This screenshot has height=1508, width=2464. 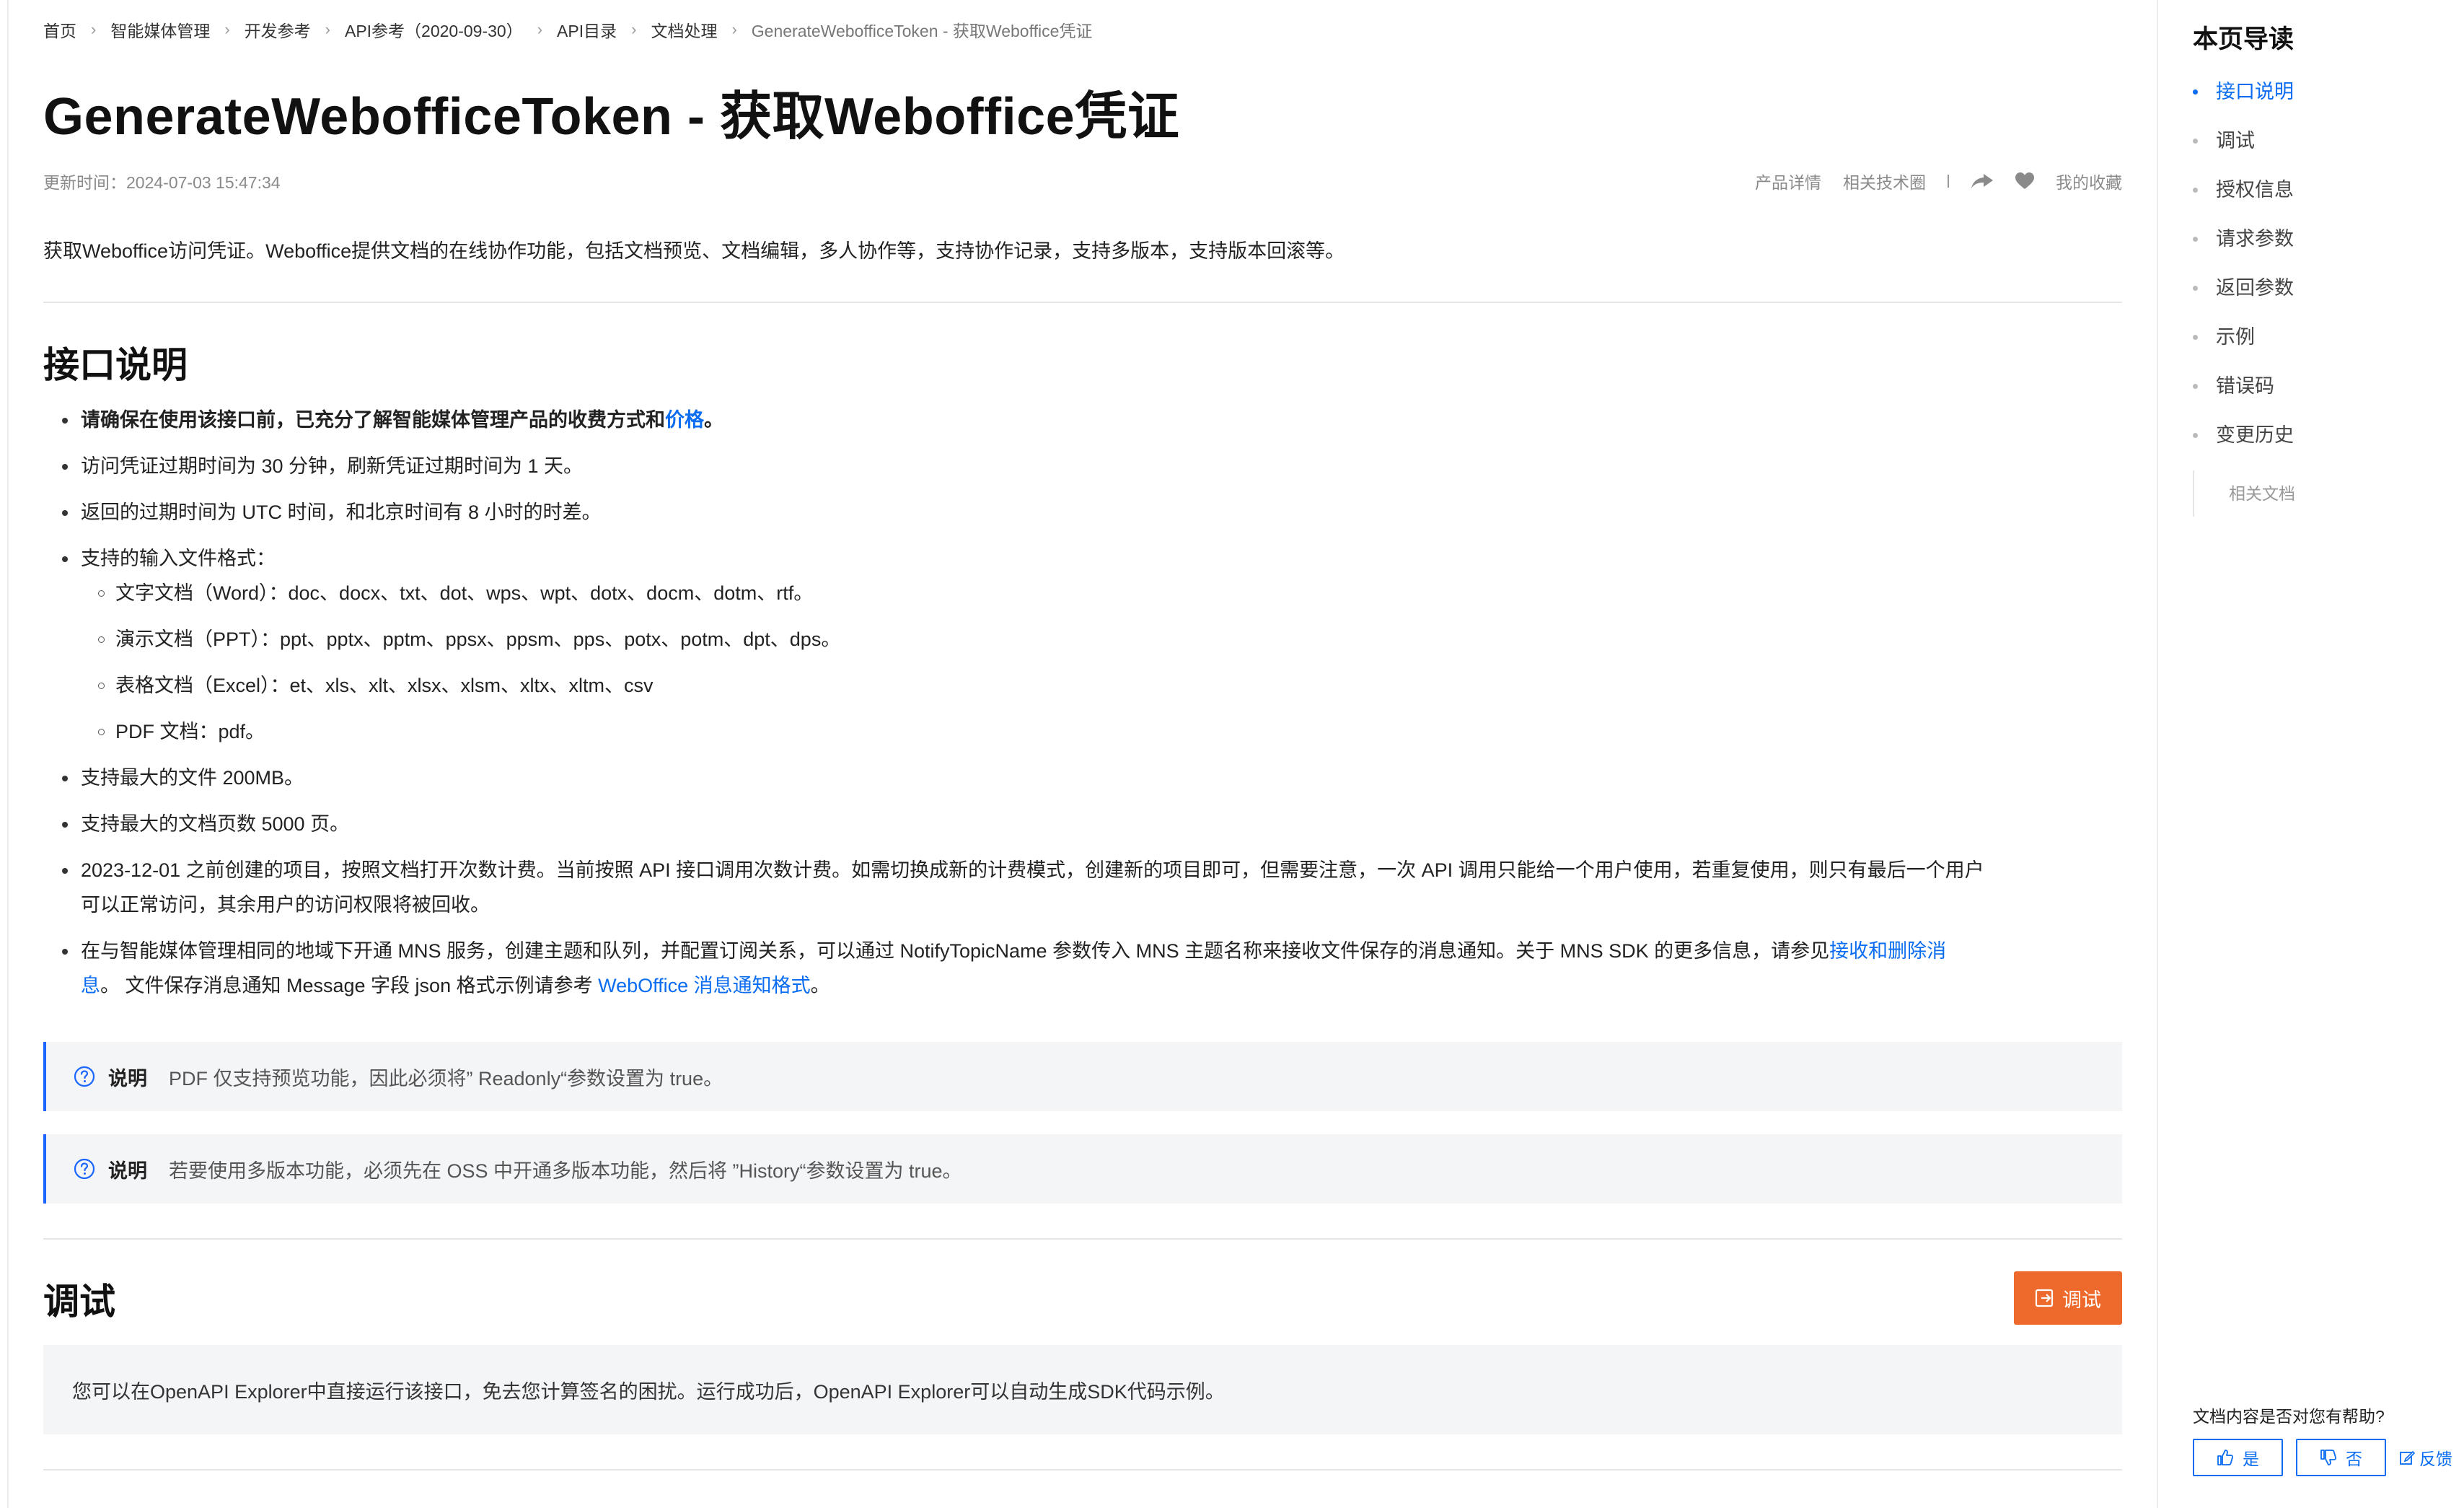 I want to click on list-item: 支持最大的文档页数 5000 页。, so click(x=1083, y=824).